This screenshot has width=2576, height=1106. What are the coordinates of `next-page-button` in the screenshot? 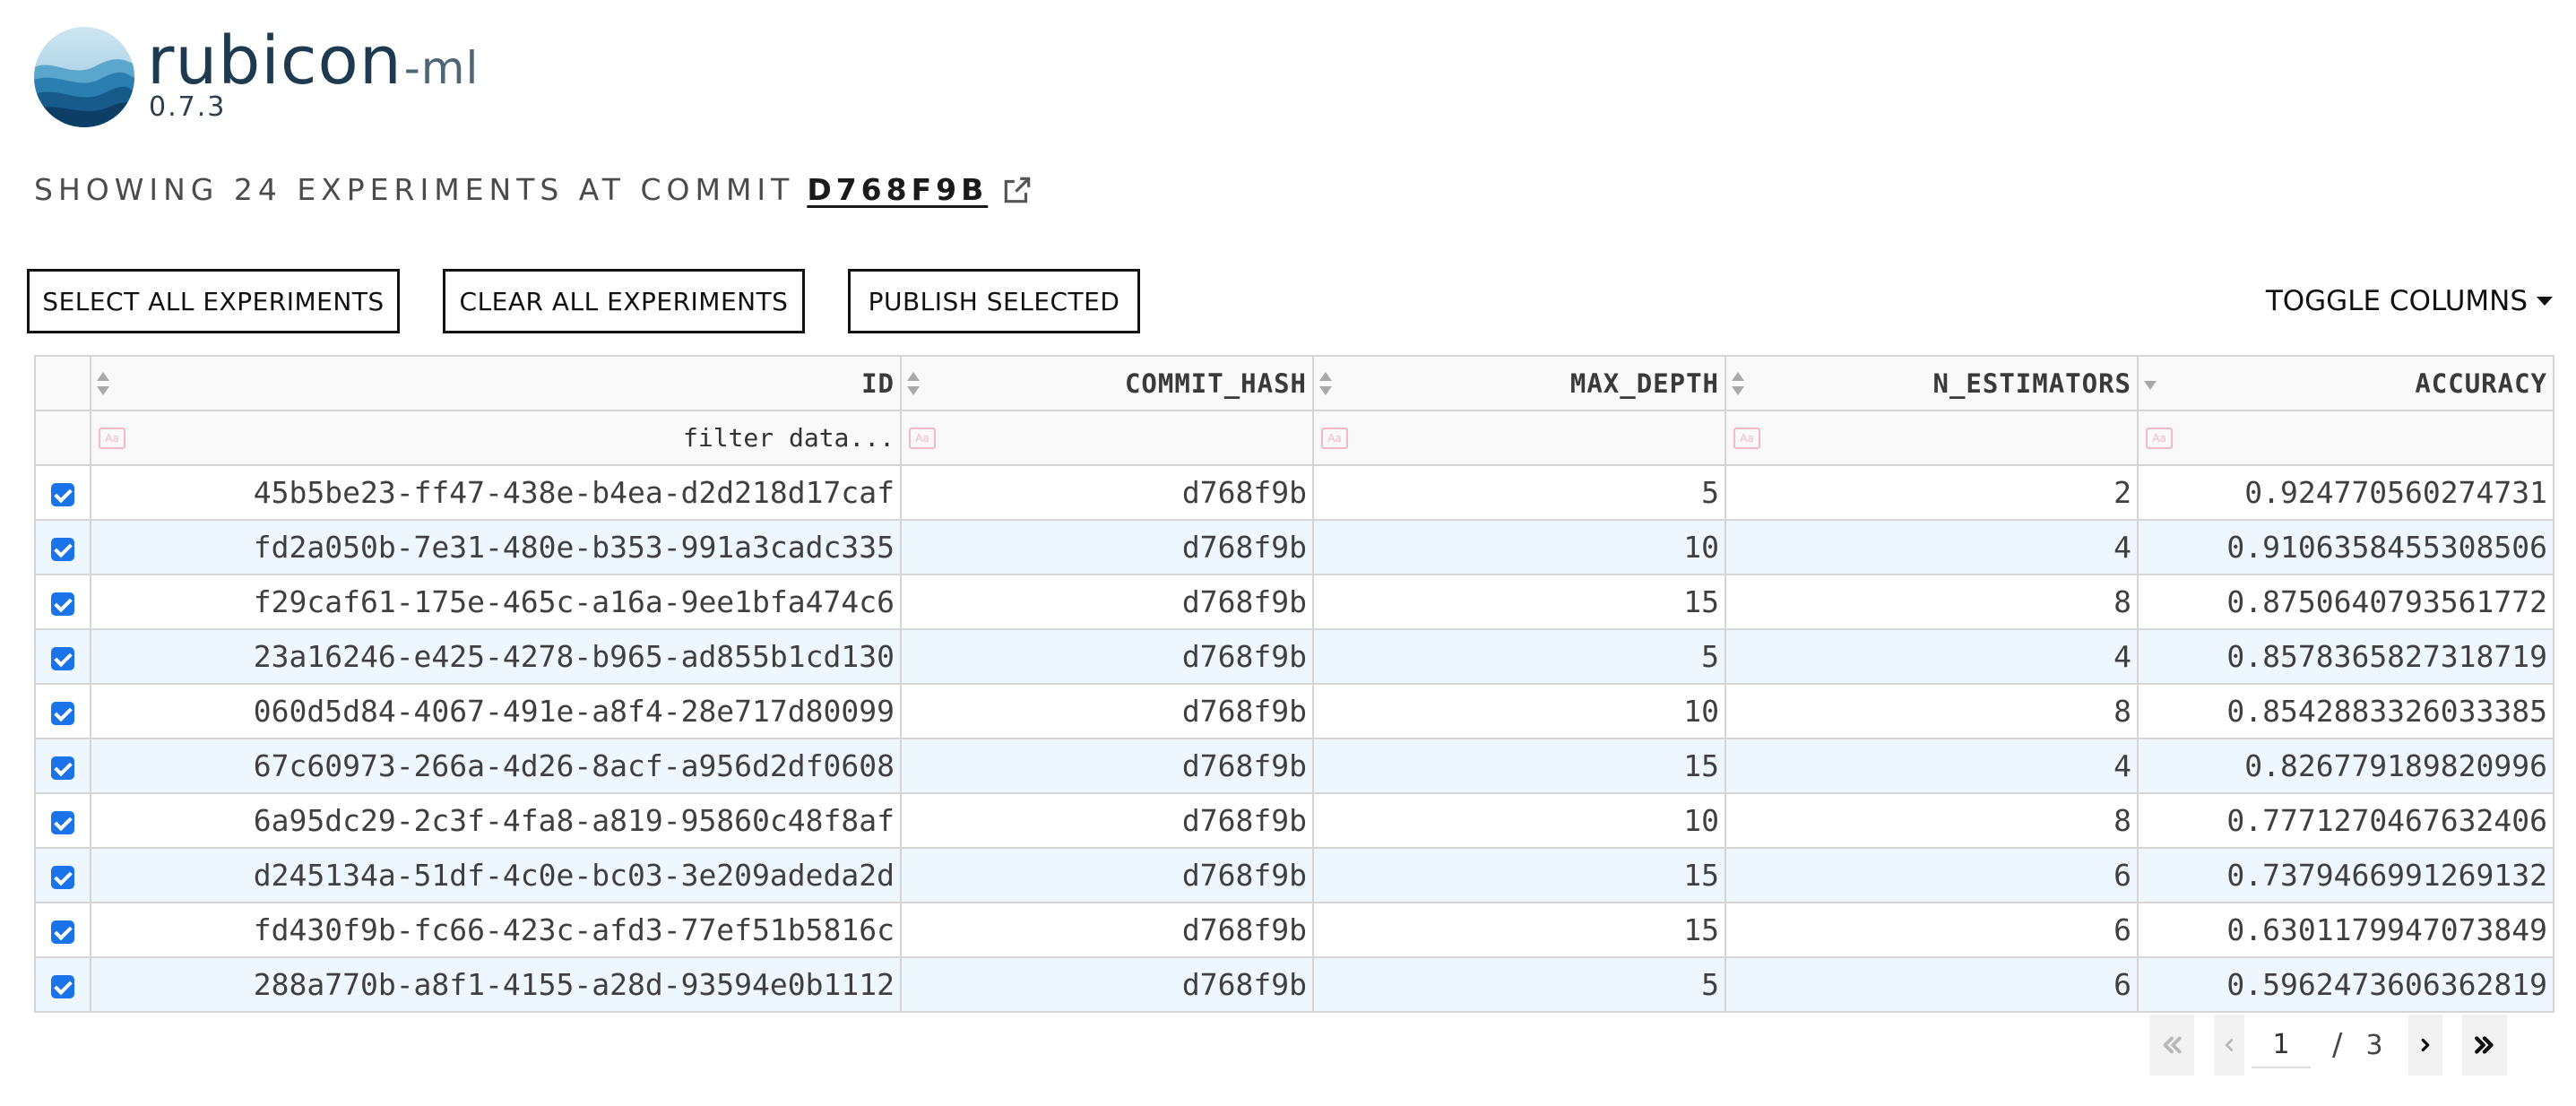 It's located at (2424, 1045).